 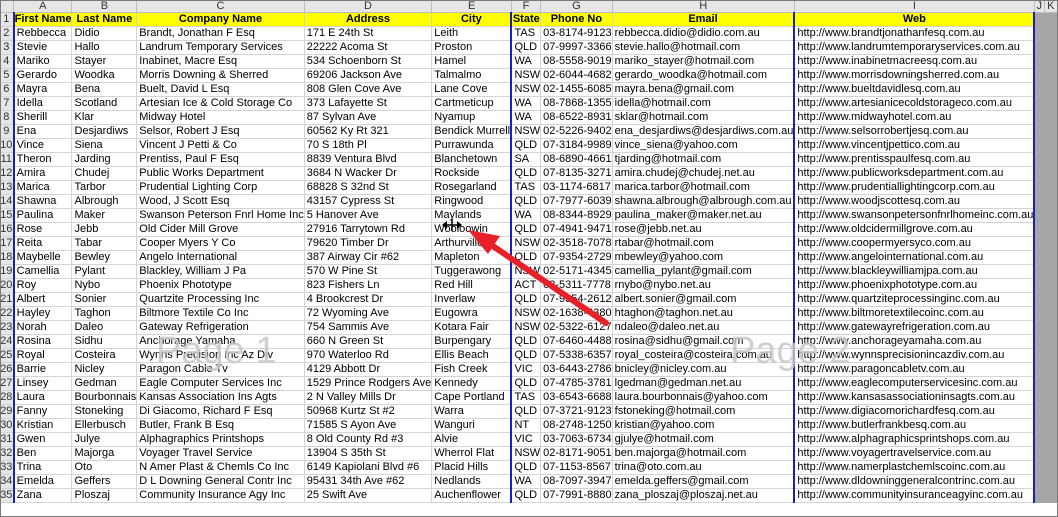 What do you see at coordinates (914, 6) in the screenshot?
I see `column-header: I` at bounding box center [914, 6].